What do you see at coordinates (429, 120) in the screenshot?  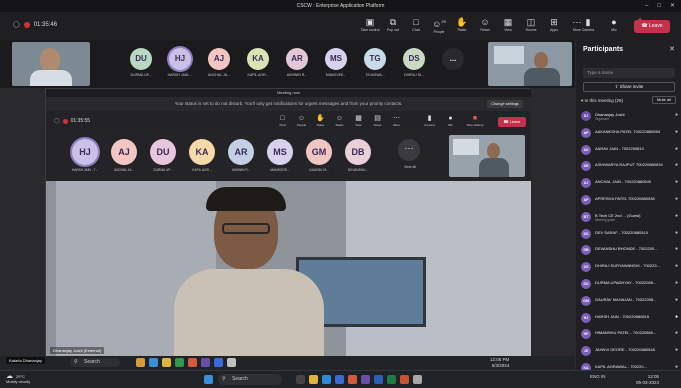 I see `inner-camera-button: ▮ Camera` at bounding box center [429, 120].